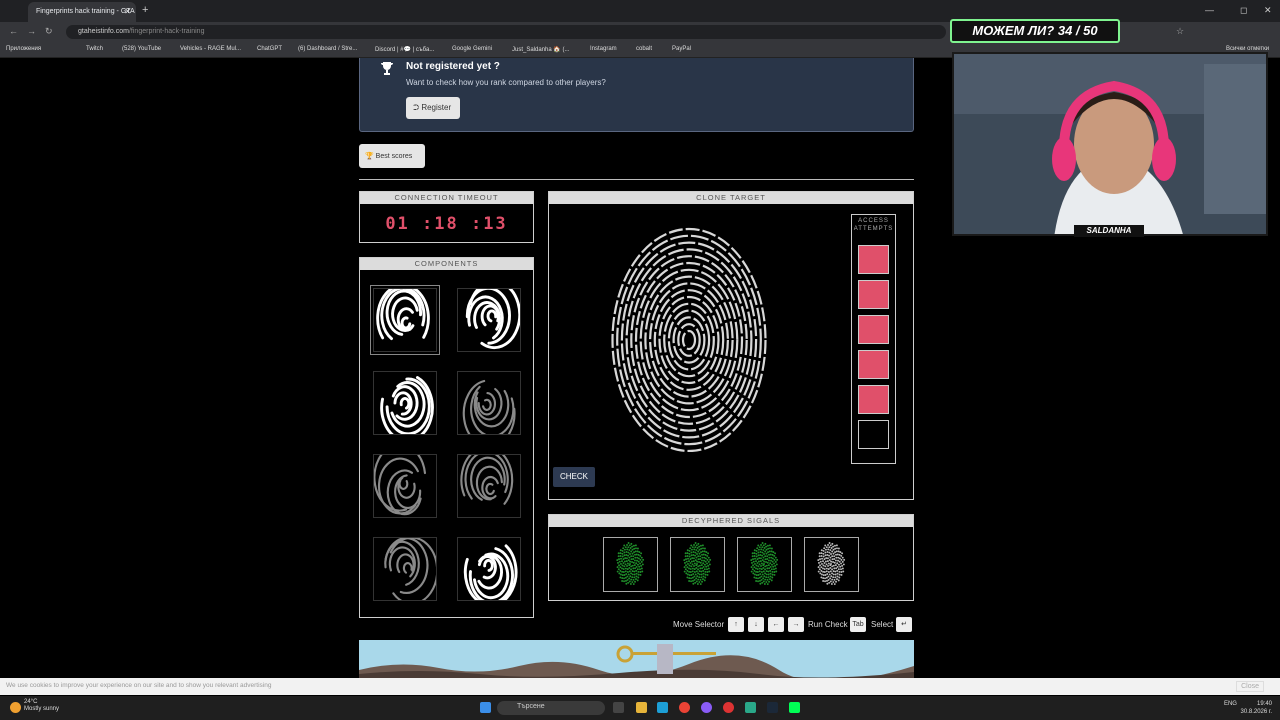  I want to click on browser-tab: Fingerprints hack training - GTA ✕, so click(82, 12).